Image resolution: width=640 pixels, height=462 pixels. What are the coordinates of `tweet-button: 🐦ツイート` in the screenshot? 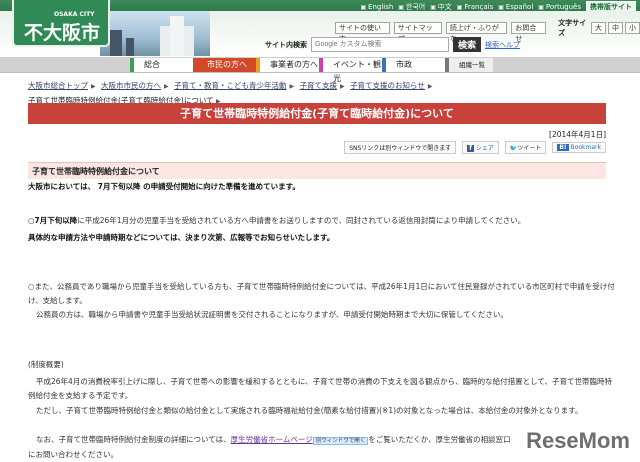 It's located at (525, 147).